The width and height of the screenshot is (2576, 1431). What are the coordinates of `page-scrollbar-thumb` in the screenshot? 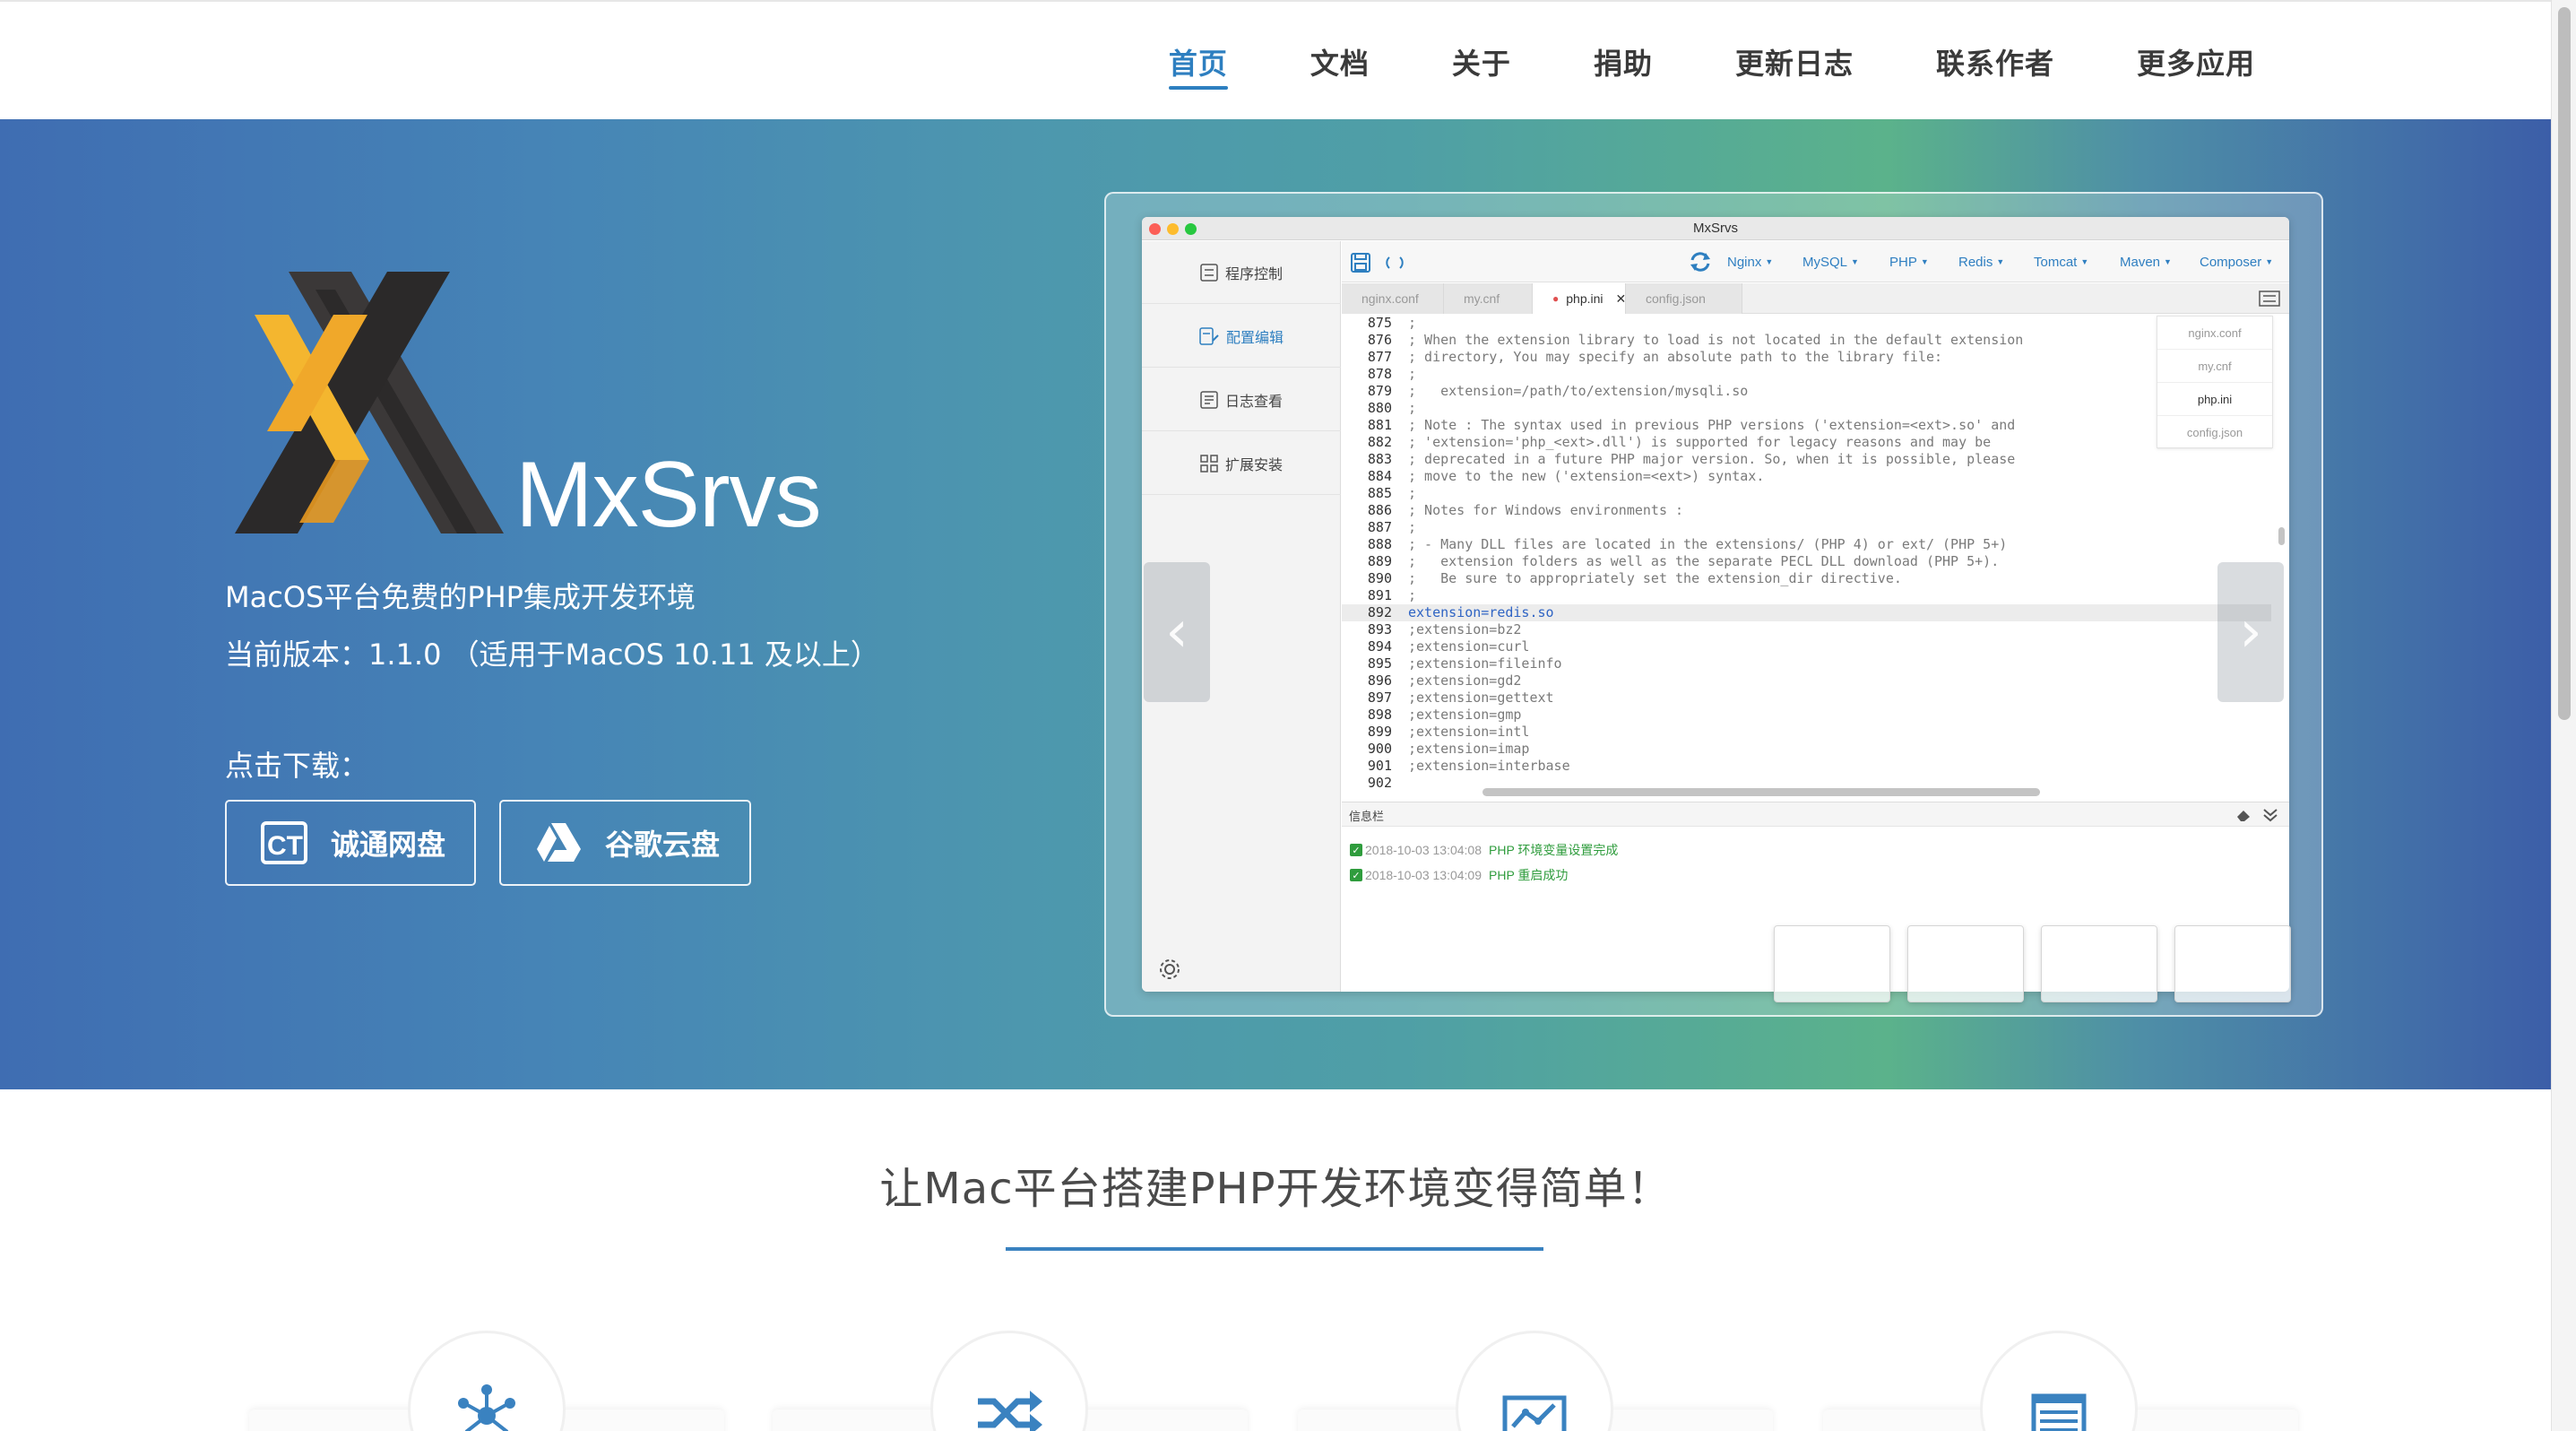 It's located at (2564, 363).